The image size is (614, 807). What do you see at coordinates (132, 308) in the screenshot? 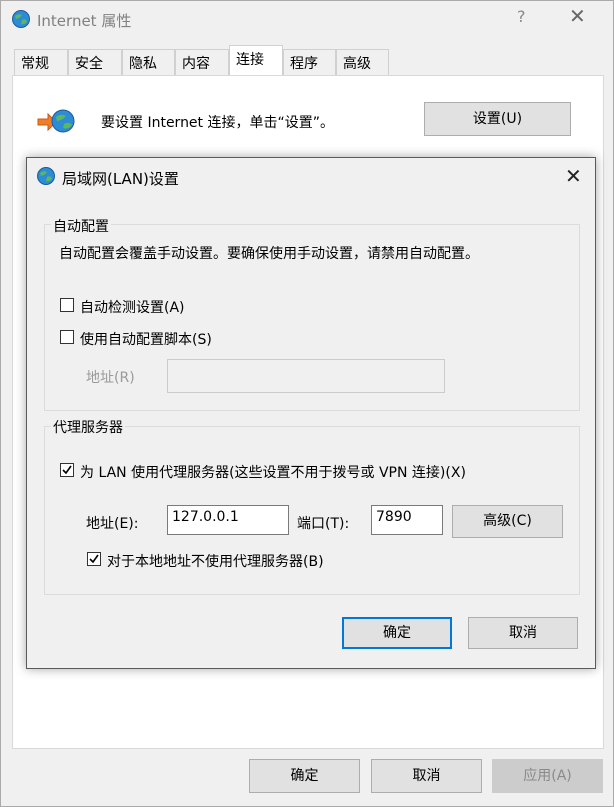
I see `auto-detect-label: 自动检测设置(A)` at bounding box center [132, 308].